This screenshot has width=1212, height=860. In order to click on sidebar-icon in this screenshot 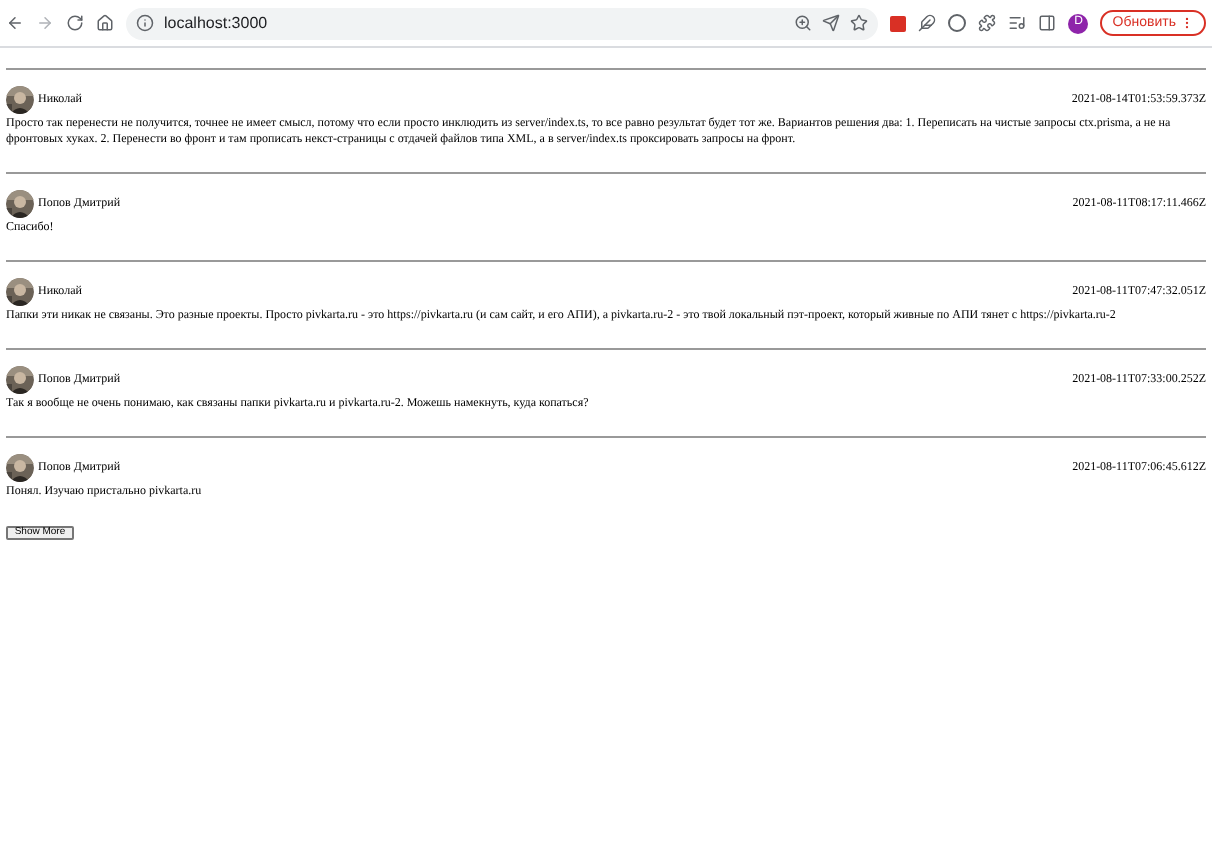, I will do `click(1047, 23)`.